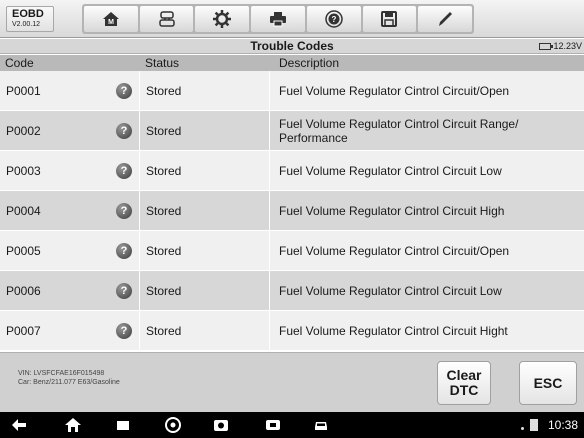 This screenshot has height=438, width=584. I want to click on home-icon, so click(73, 425).